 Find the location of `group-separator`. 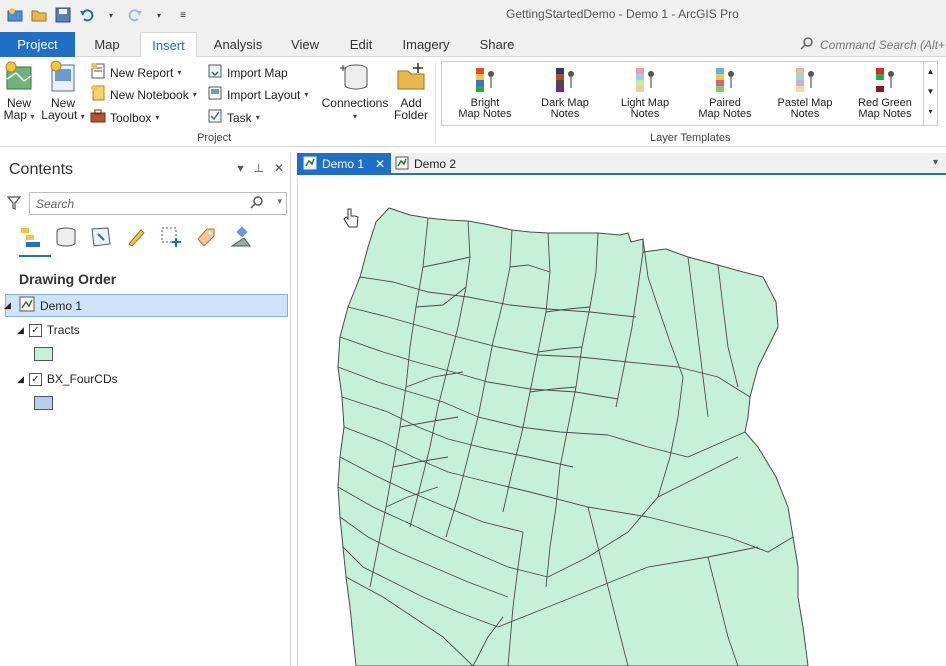

group-separator is located at coordinates (435, 103).